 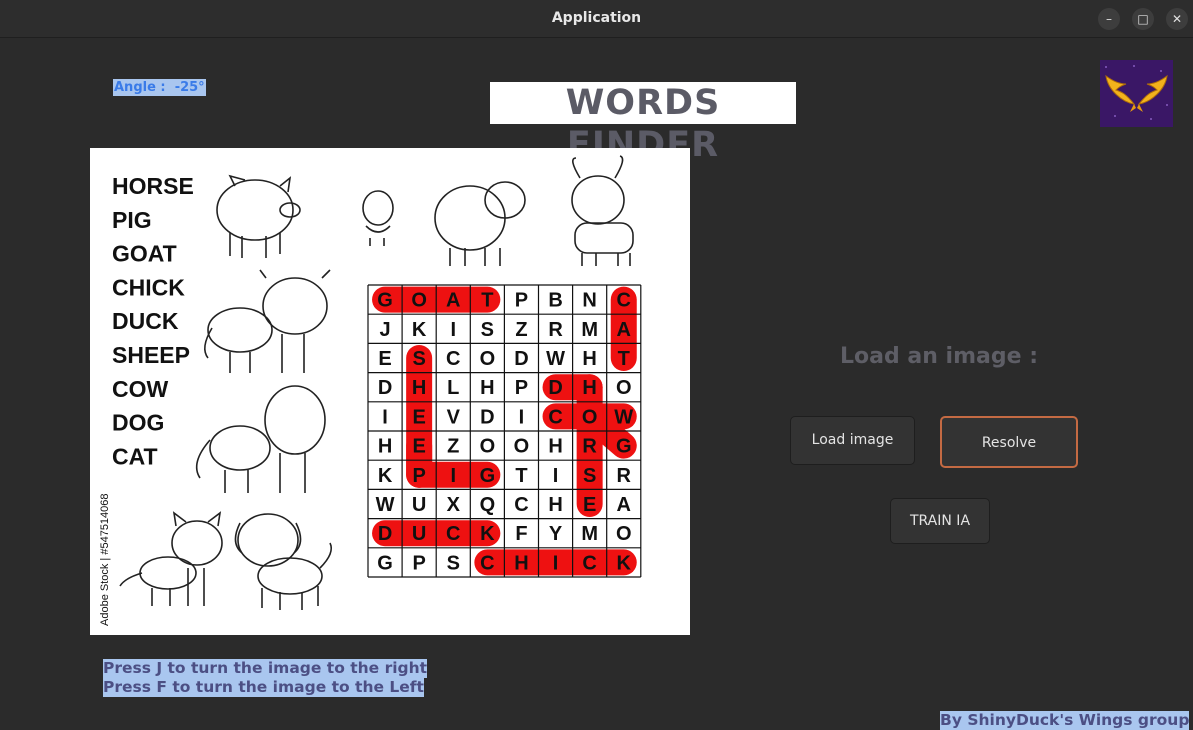 What do you see at coordinates (135, 456) in the screenshot?
I see `word-list-item: CAT` at bounding box center [135, 456].